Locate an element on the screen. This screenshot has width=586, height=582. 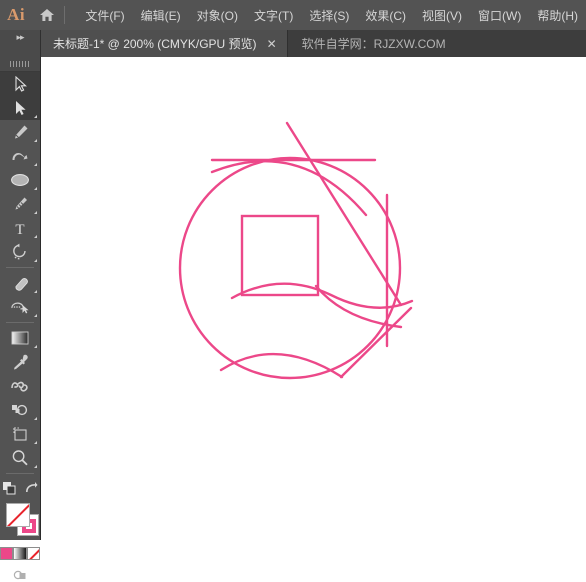
menu-select: 选择(S) is located at coordinates (329, 15).